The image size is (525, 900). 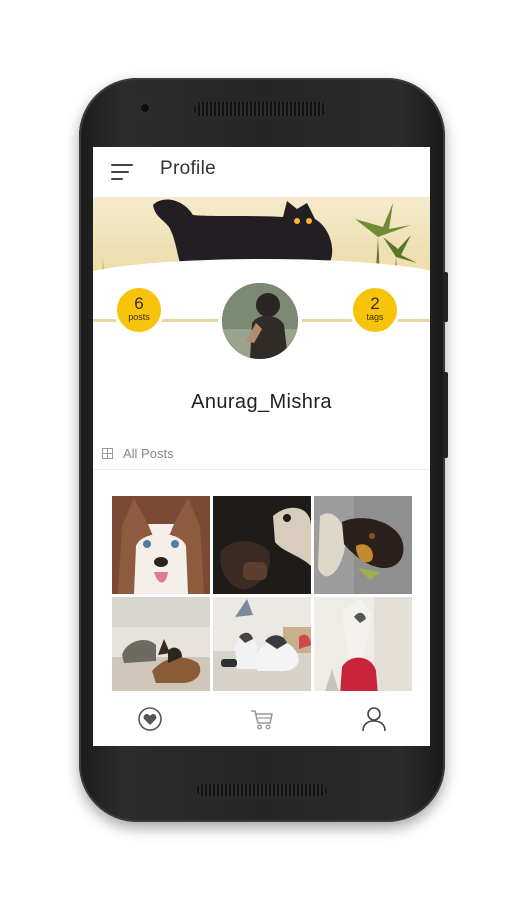 I want to click on dog-rotated-photo, so click(x=363, y=545).